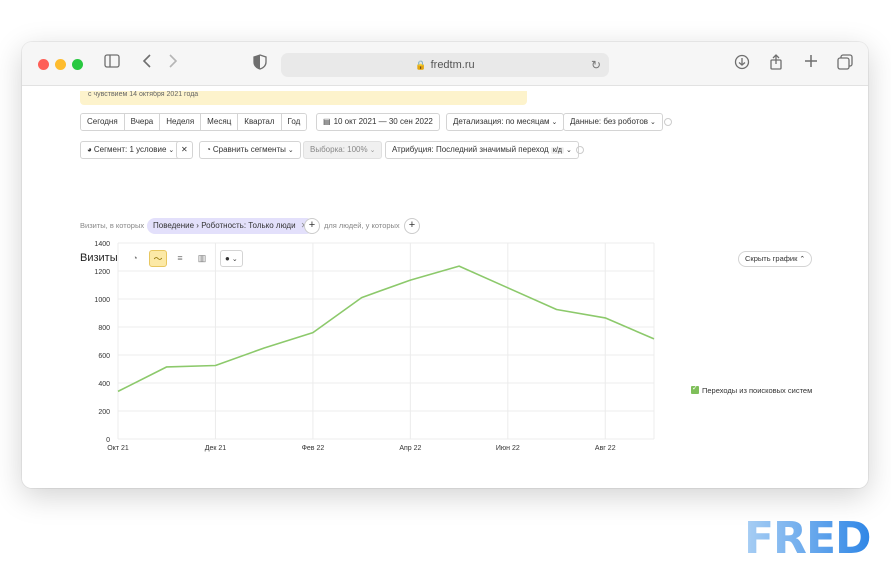 The width and height of the screenshot is (891, 568). Describe the element at coordinates (695, 390) in the screenshot. I see `legend-checkbox-icon` at that location.